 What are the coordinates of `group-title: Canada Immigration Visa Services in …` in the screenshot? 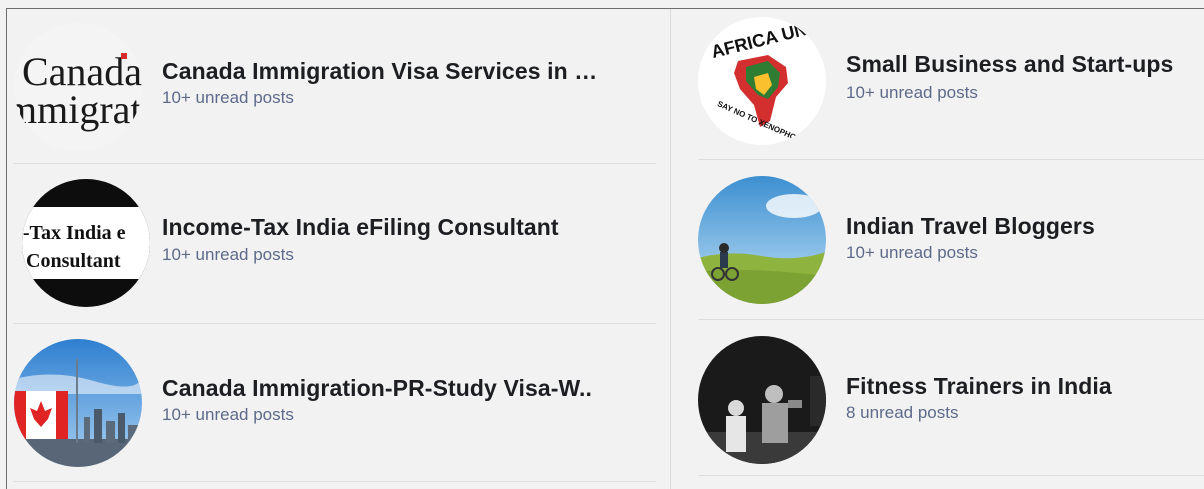 It's located at (379, 71).